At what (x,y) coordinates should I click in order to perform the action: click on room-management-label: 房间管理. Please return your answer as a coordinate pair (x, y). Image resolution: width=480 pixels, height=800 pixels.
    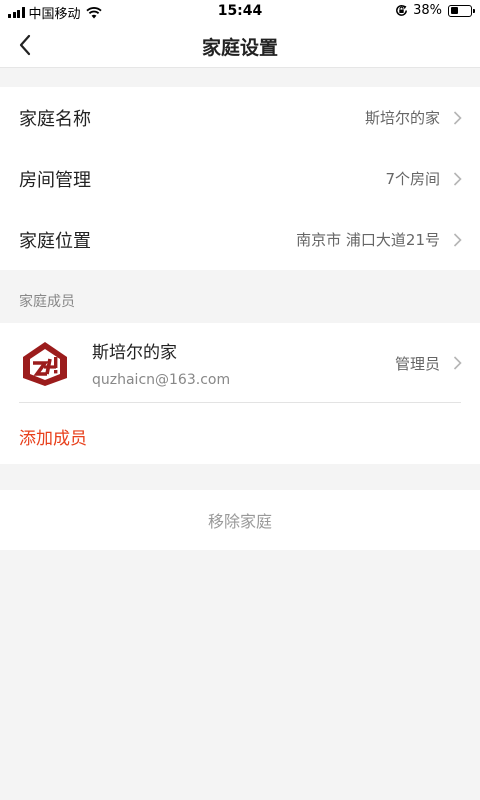
    Looking at the image, I should click on (55, 180).